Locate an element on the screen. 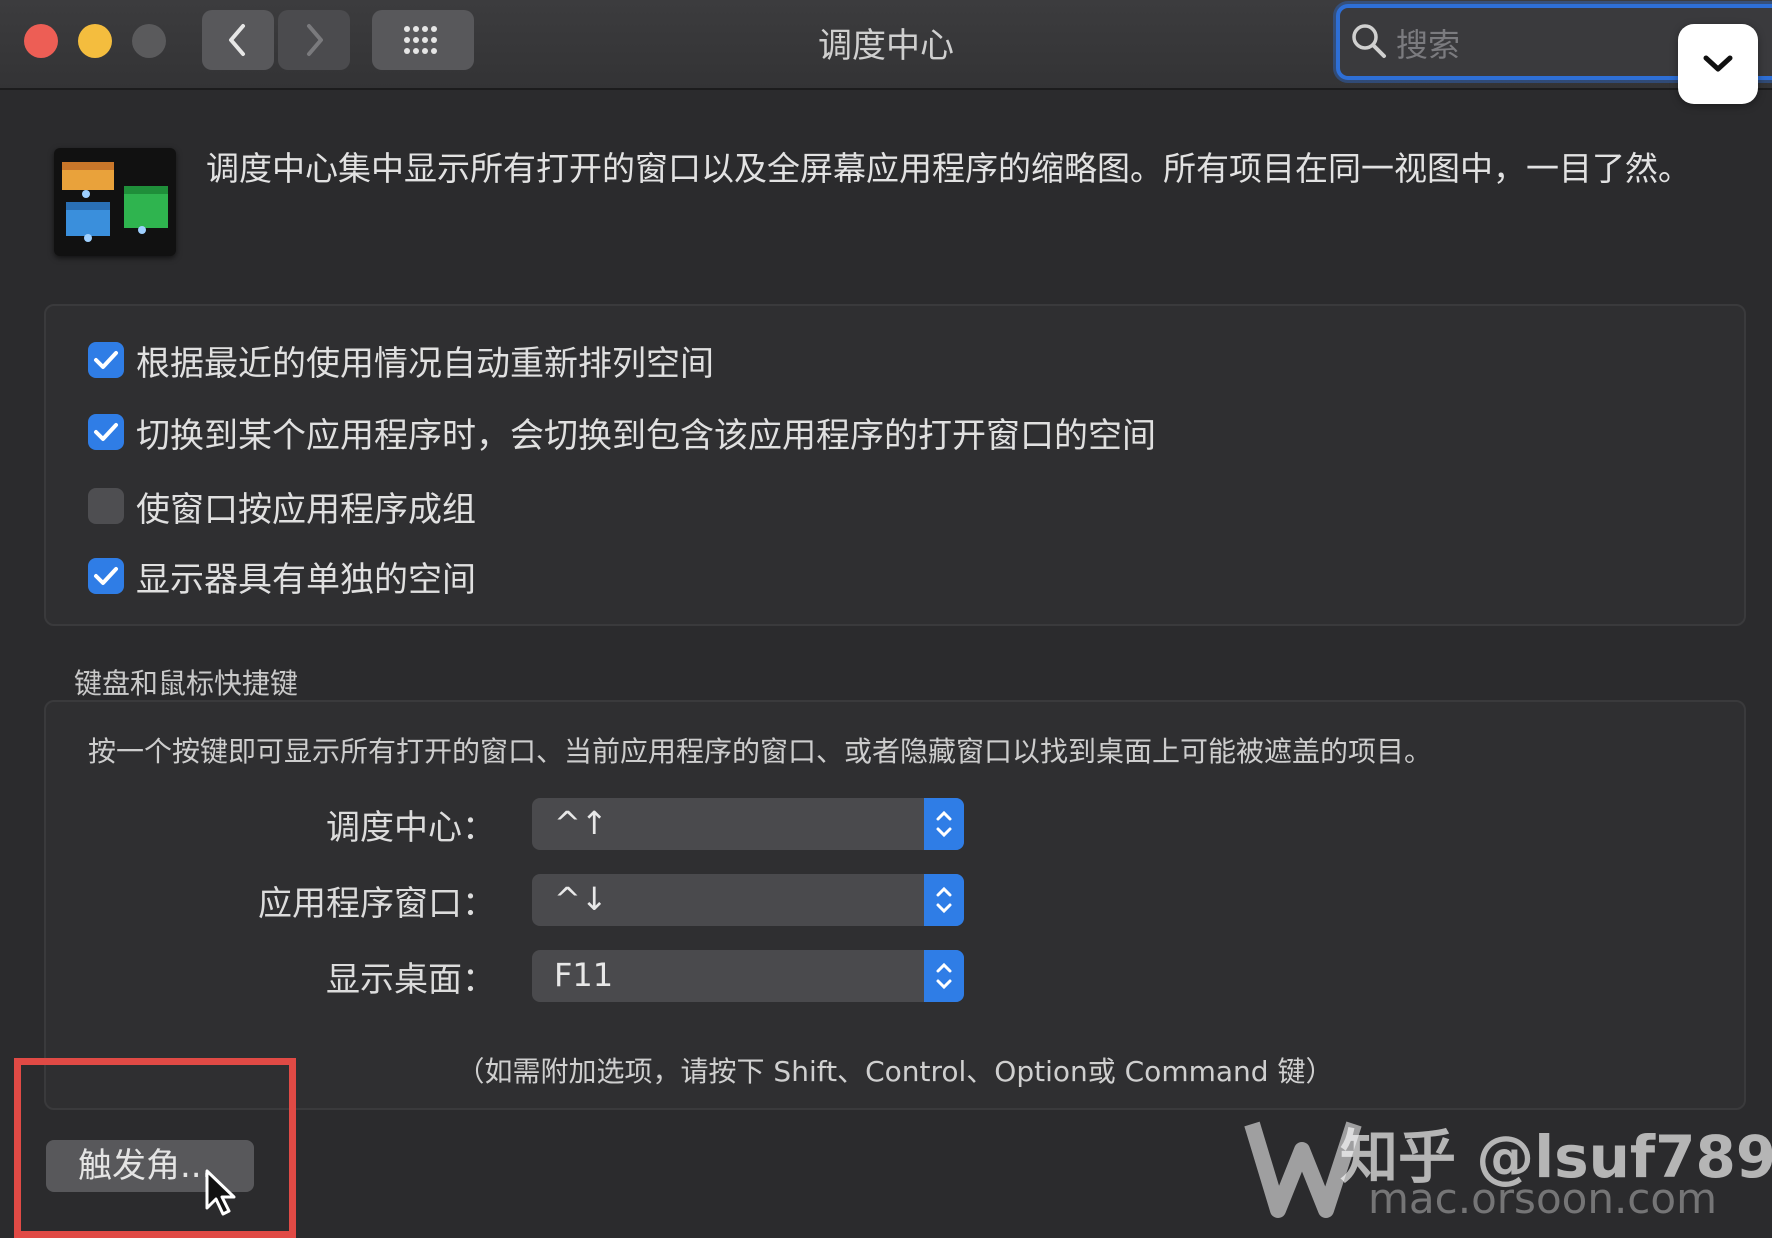 Image resolution: width=1772 pixels, height=1238 pixels. search-icon is located at coordinates (1369, 41).